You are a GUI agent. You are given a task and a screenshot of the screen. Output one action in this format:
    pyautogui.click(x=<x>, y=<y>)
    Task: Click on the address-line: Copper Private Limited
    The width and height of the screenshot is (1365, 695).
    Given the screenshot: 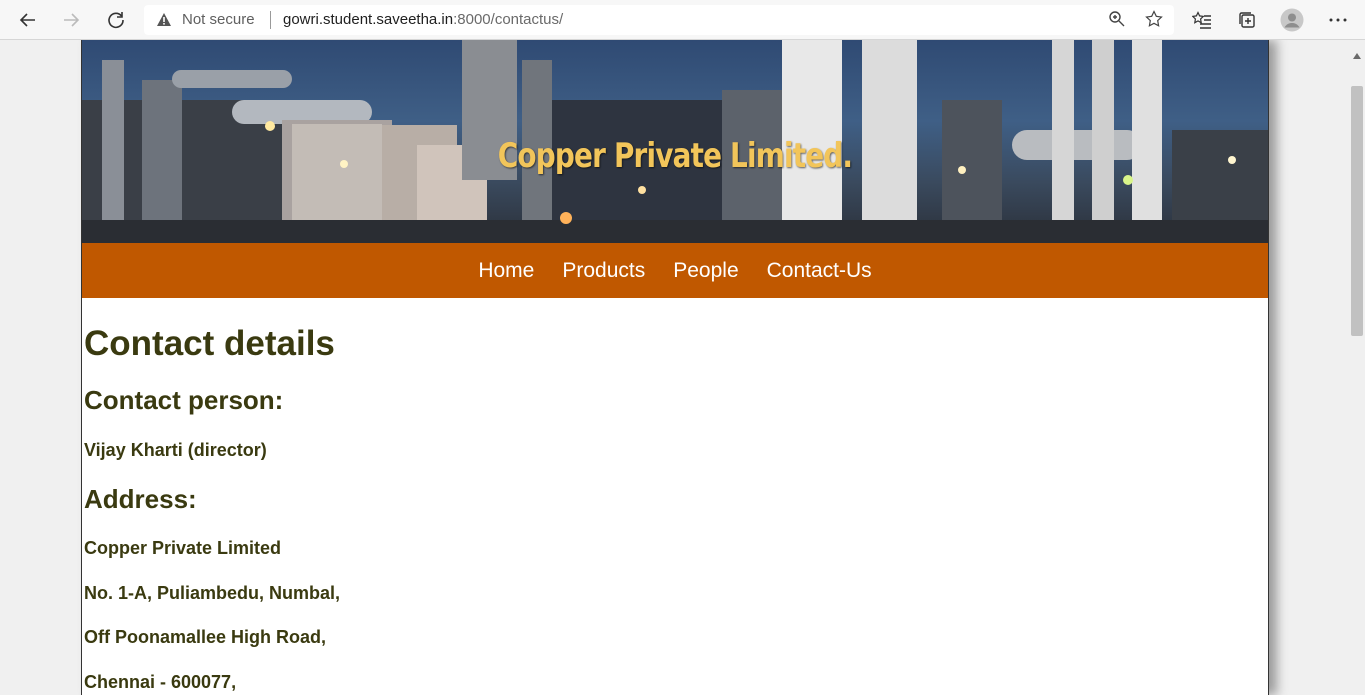 What is the action you would take?
    pyautogui.click(x=183, y=548)
    